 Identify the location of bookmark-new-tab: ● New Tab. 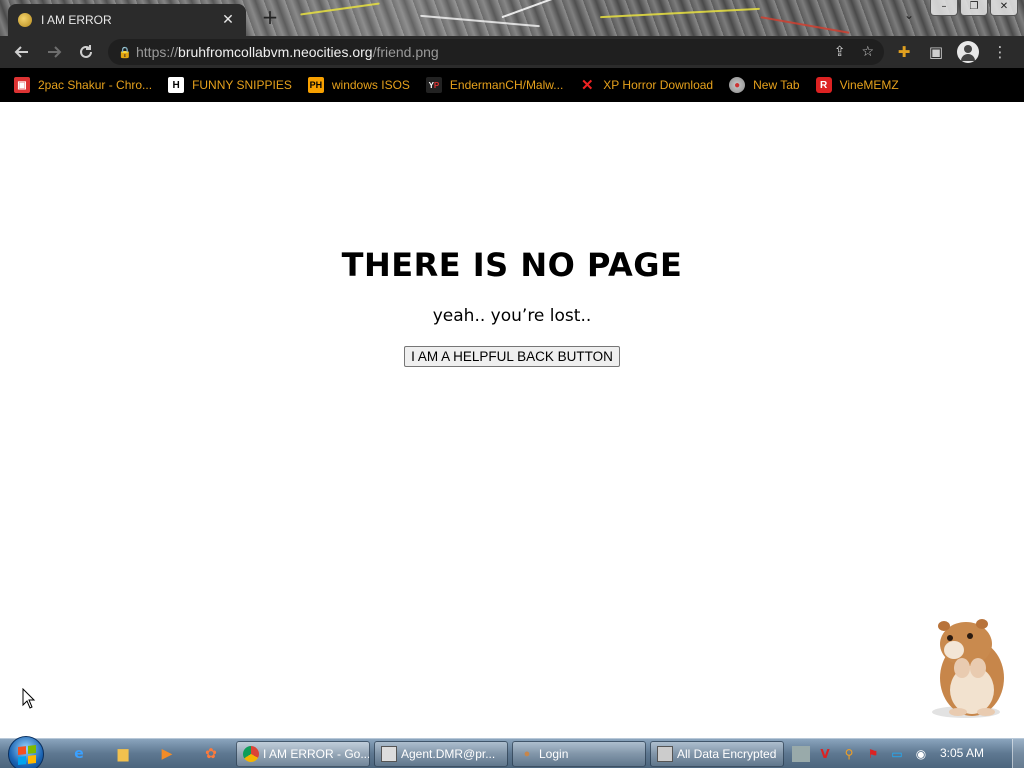
(764, 85).